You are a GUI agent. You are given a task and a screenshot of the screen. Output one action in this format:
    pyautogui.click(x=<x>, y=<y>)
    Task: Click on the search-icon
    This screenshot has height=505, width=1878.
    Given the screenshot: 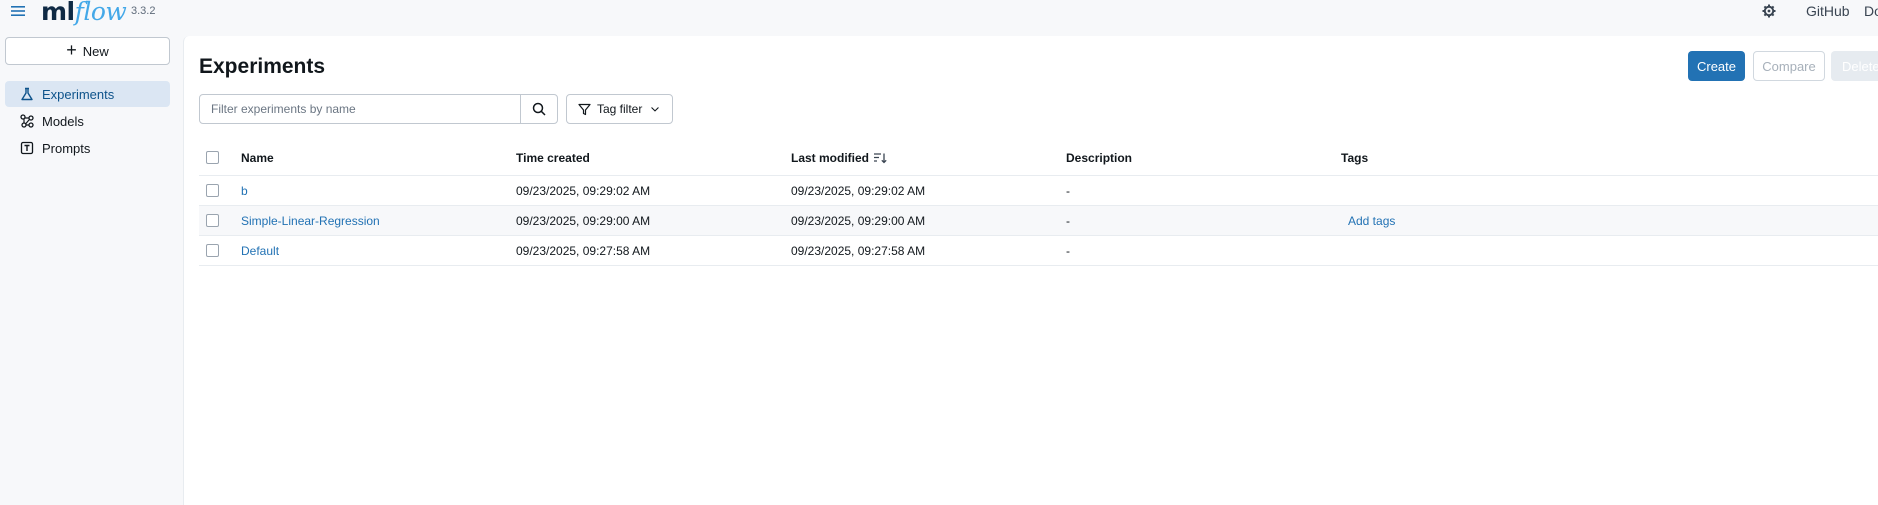 What is the action you would take?
    pyautogui.click(x=539, y=109)
    